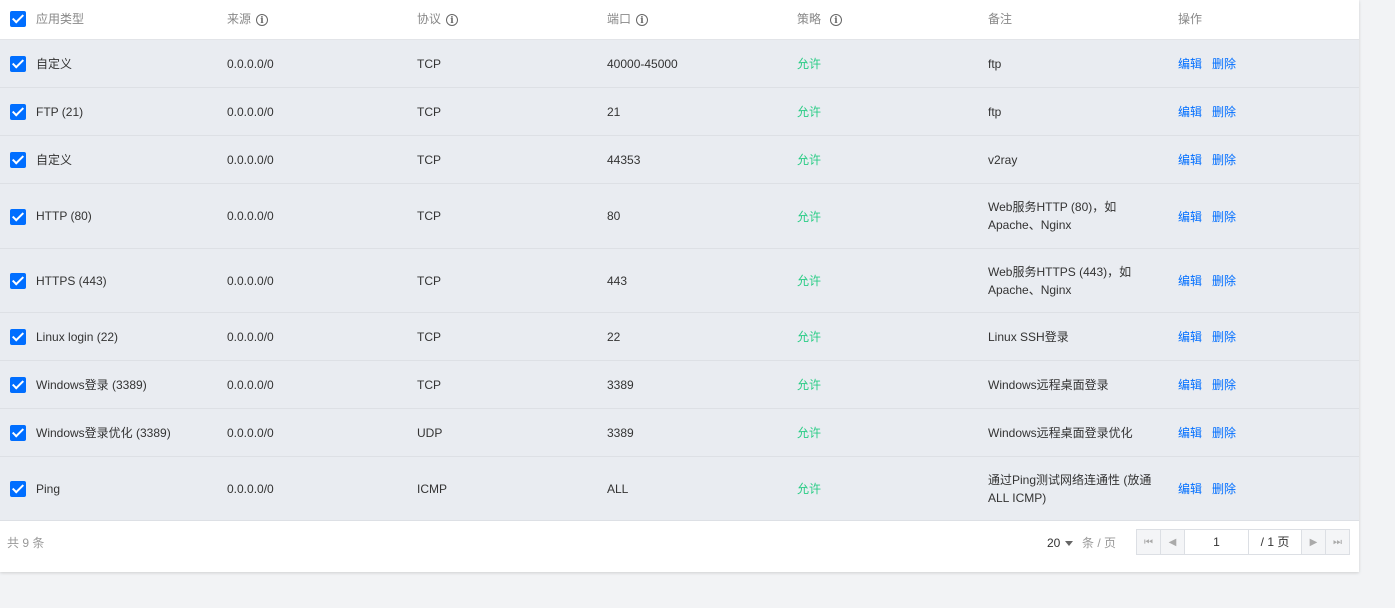 The image size is (1395, 608). I want to click on cell-port: 21, so click(614, 111).